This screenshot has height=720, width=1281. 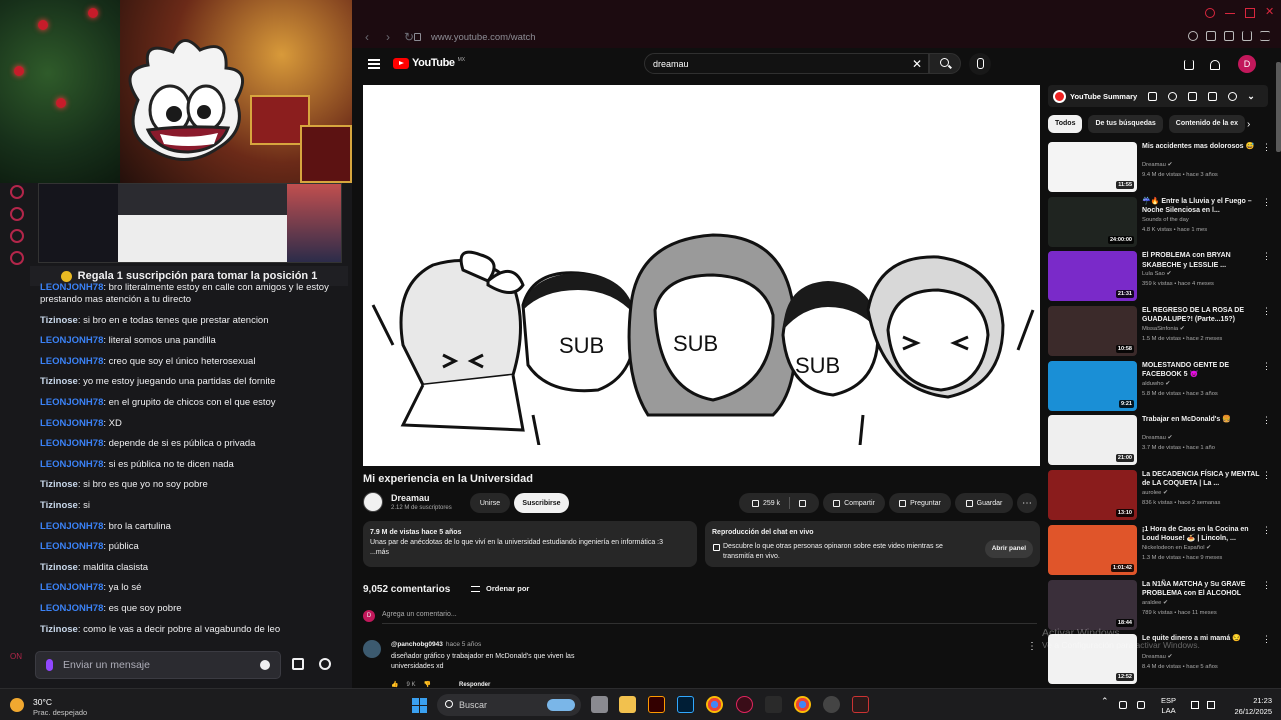 What do you see at coordinates (17, 214) in the screenshot?
I see `clock-icon` at bounding box center [17, 214].